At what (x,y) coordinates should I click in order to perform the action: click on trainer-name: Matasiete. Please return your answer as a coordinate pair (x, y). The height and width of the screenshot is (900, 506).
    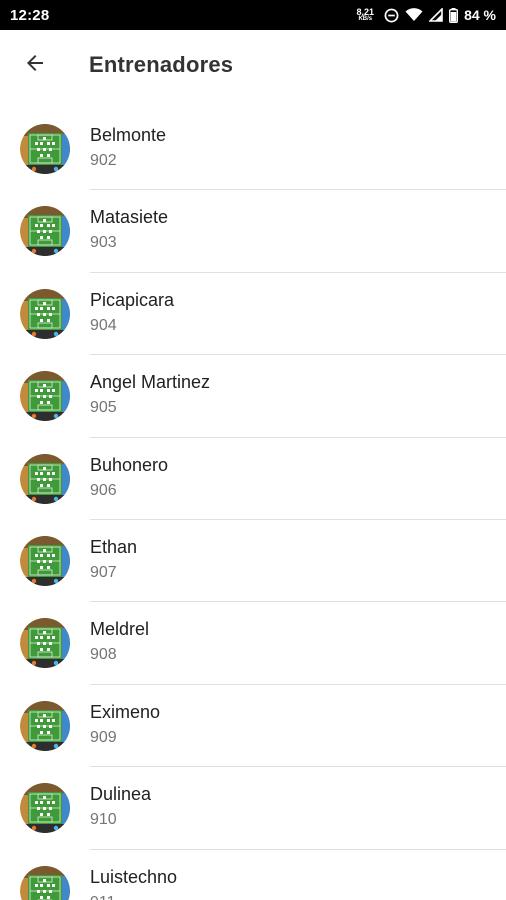
    Looking at the image, I should click on (129, 217).